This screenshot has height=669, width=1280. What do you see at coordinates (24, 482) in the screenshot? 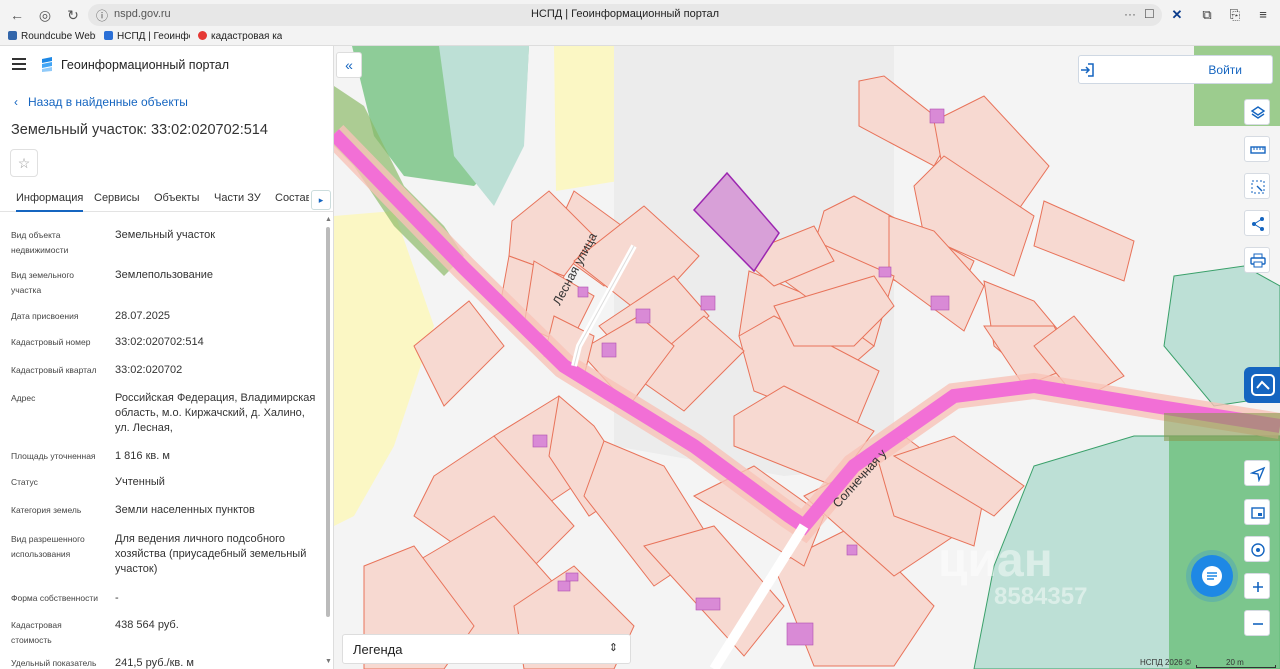
I see `attribute-label: Статус` at bounding box center [24, 482].